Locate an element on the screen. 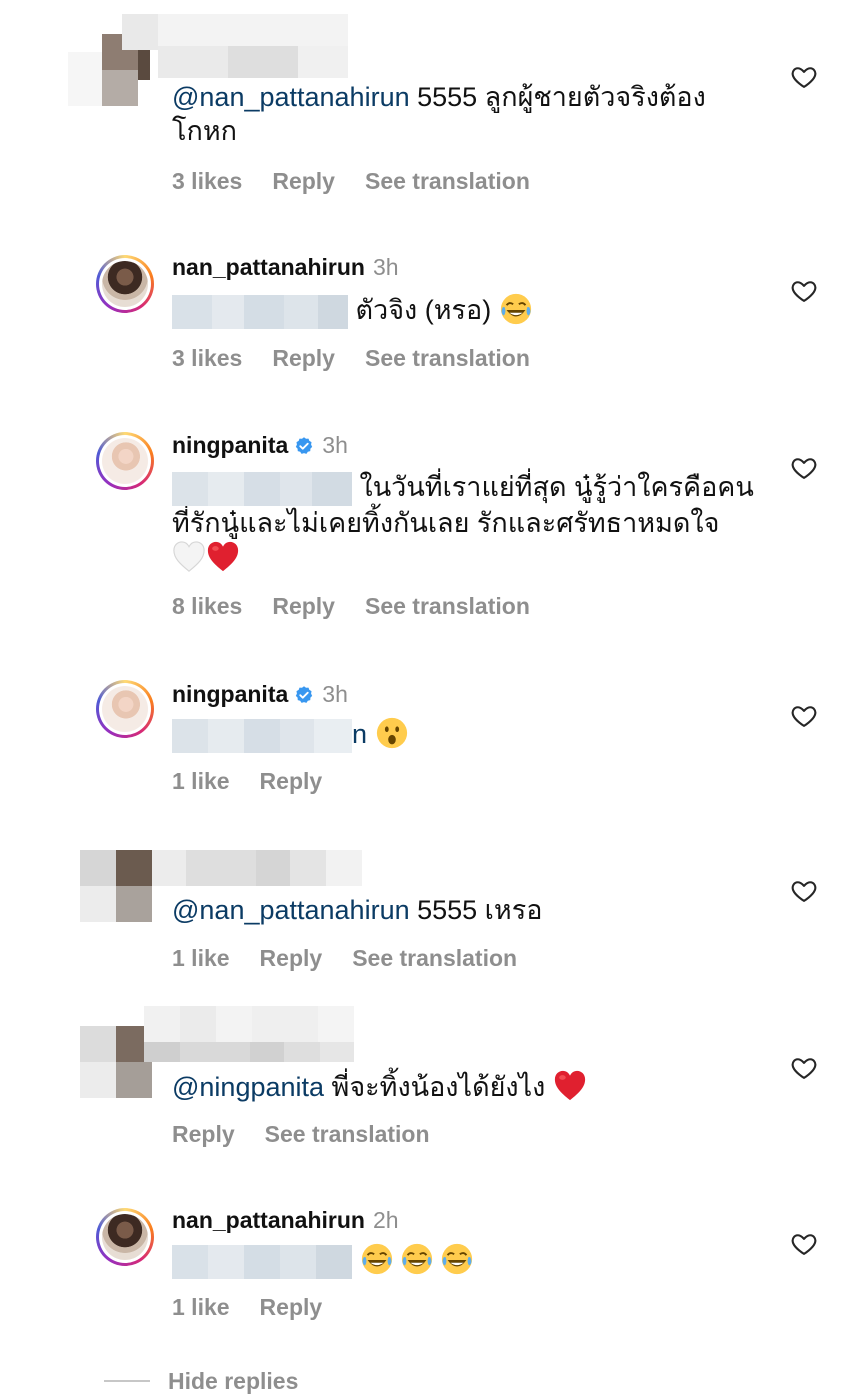  comment-header: nan_pattanahirun 3h is located at coordinates (285, 267).